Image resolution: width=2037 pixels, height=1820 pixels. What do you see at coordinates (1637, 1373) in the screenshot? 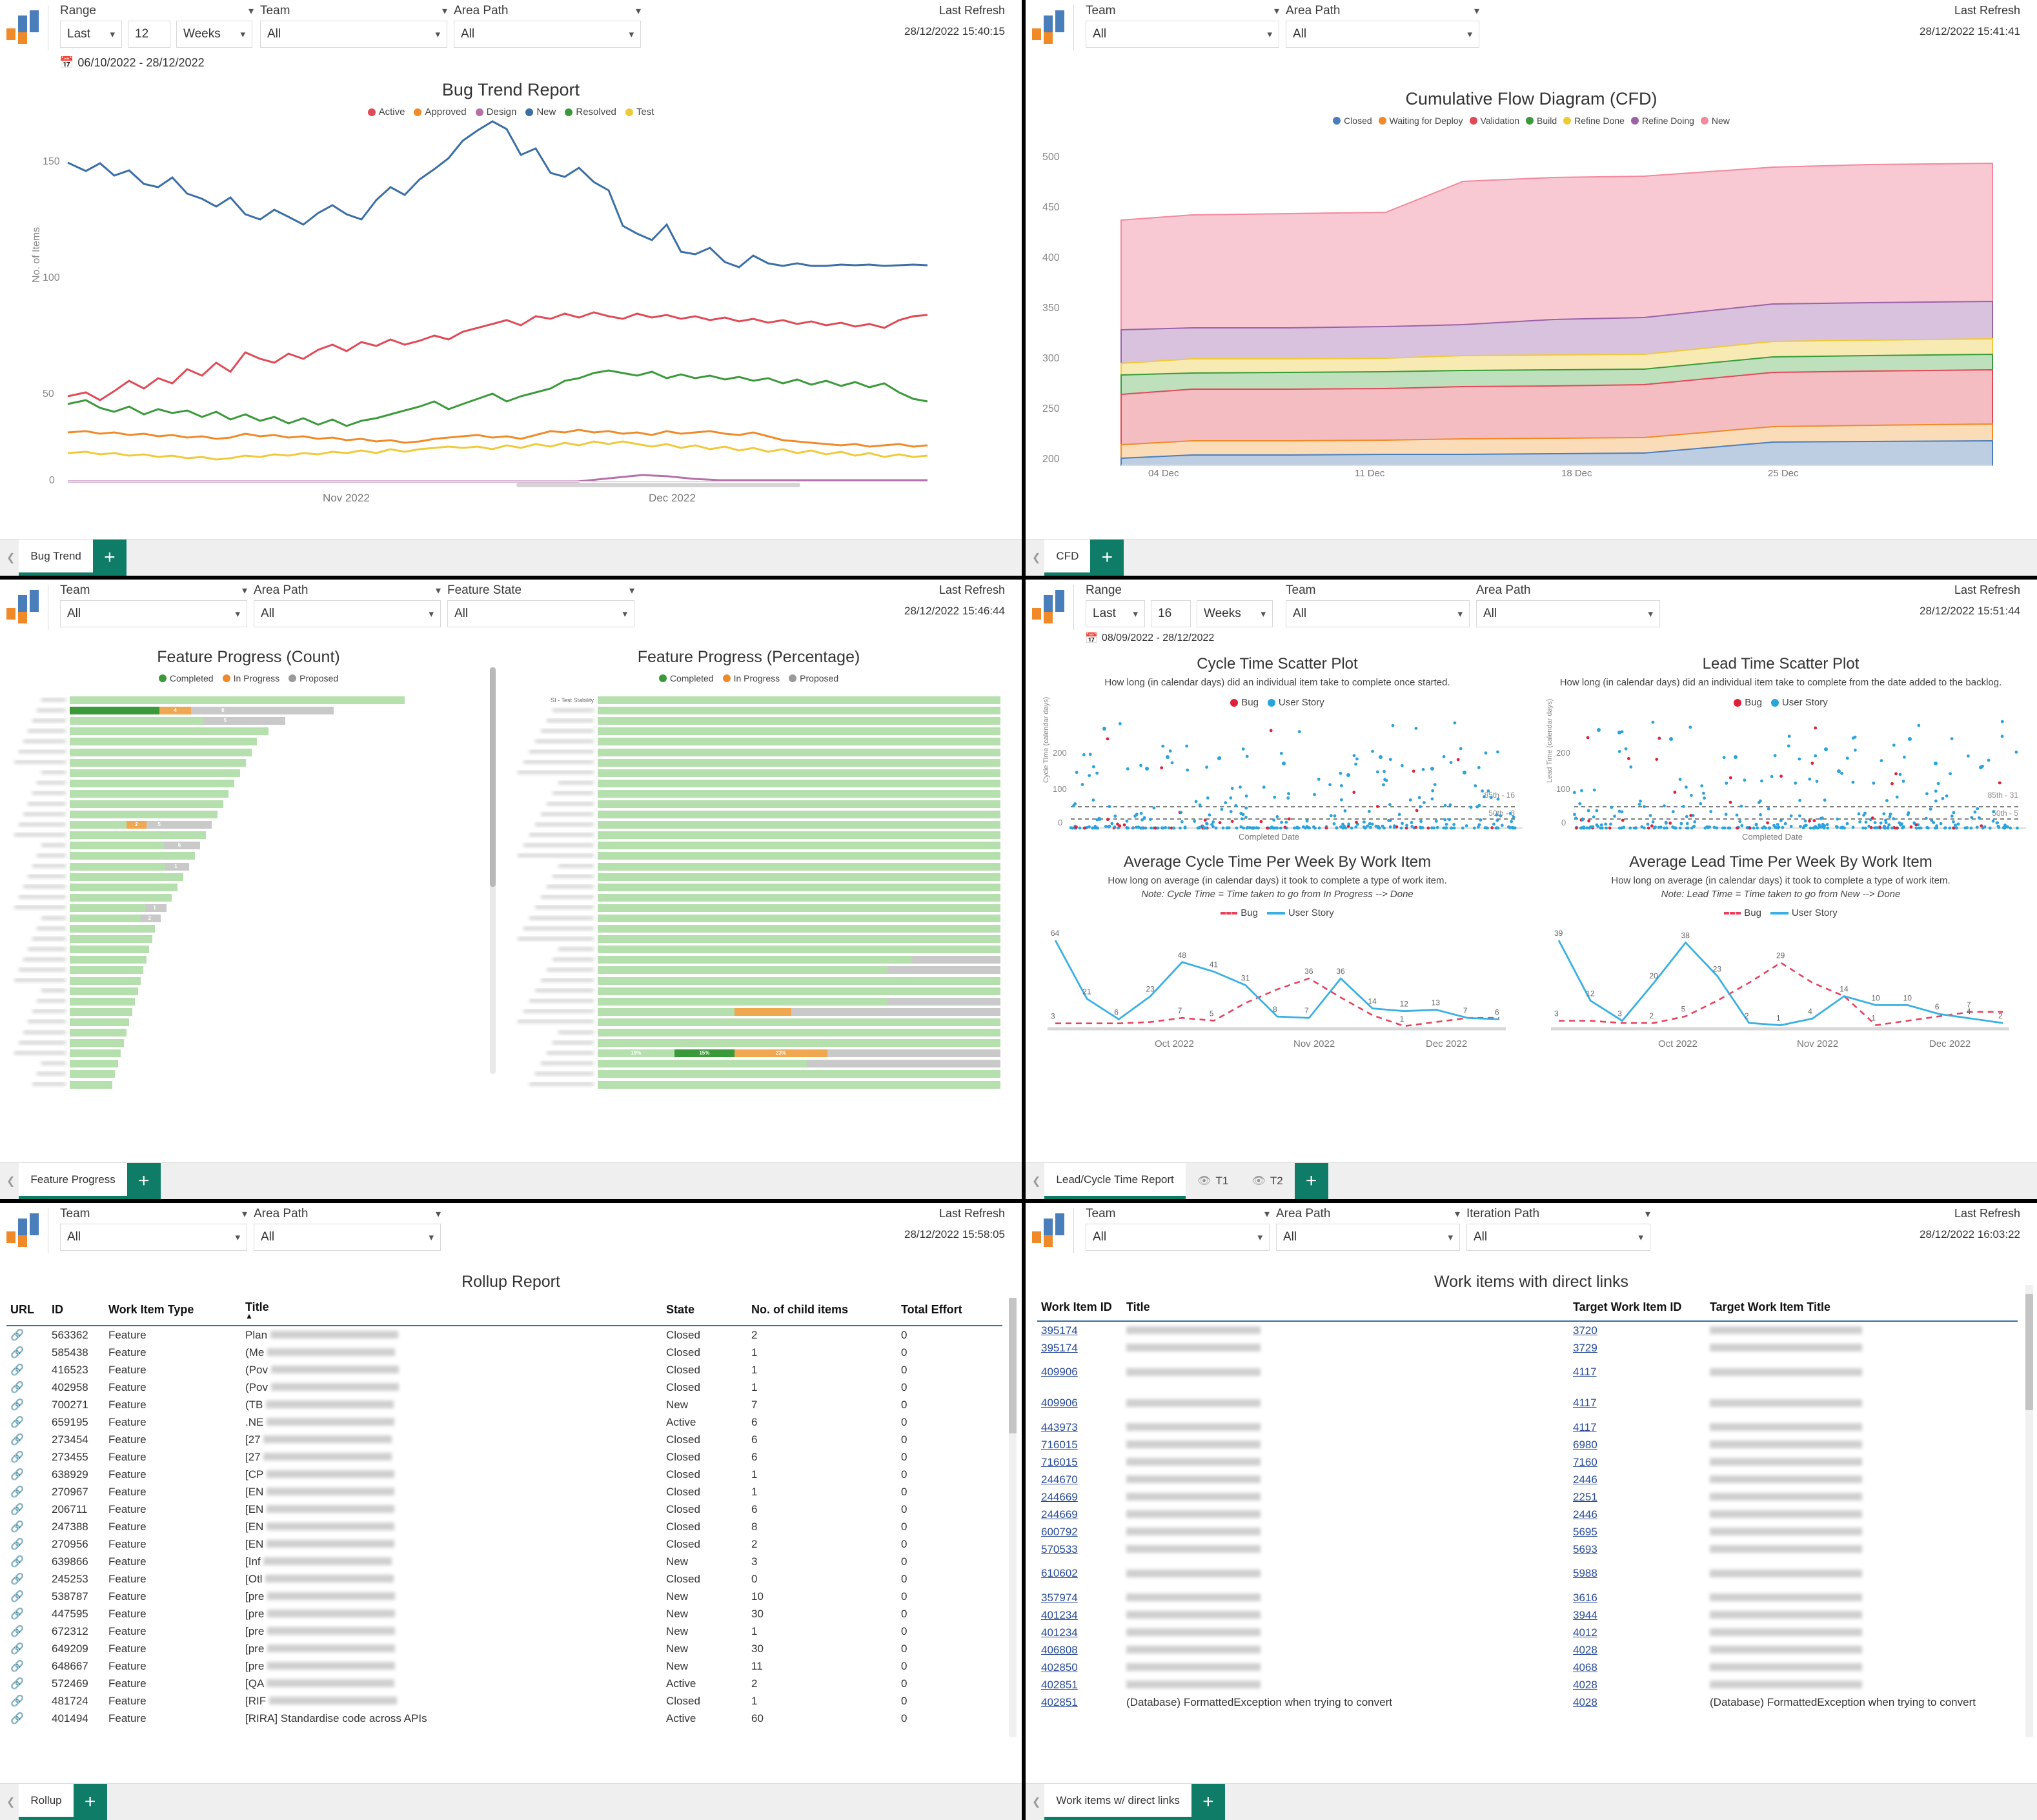
I see `row-target-work-item-id: 4117` at bounding box center [1637, 1373].